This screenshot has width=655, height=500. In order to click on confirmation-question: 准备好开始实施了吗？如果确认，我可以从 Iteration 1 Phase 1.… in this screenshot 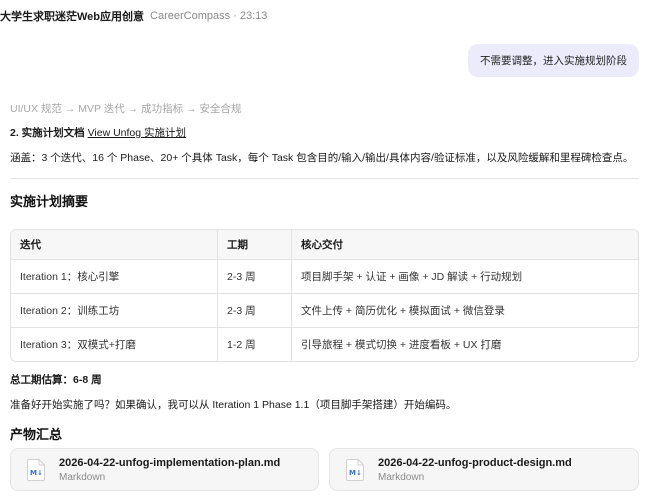, I will do `click(233, 405)`.